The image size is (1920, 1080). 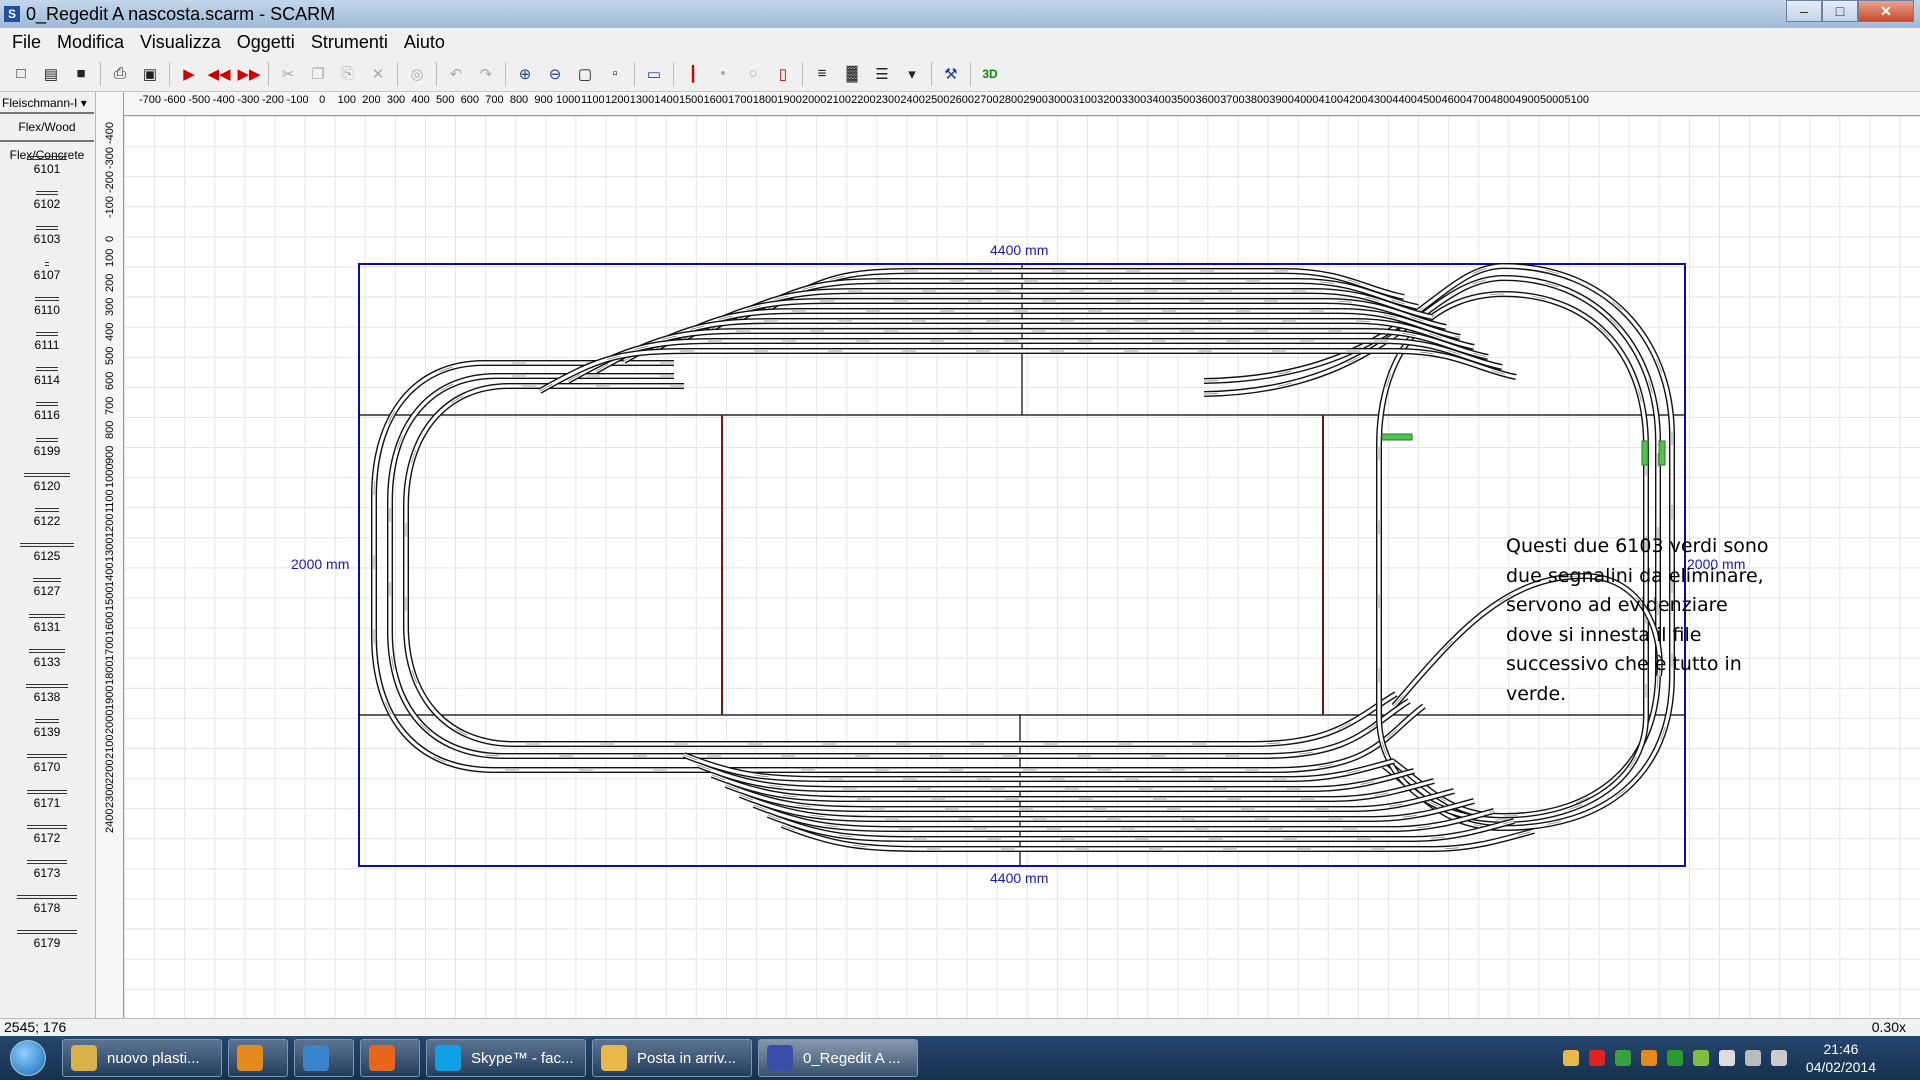 What do you see at coordinates (47, 271) in the screenshot?
I see `palette-item-6107: 6107` at bounding box center [47, 271].